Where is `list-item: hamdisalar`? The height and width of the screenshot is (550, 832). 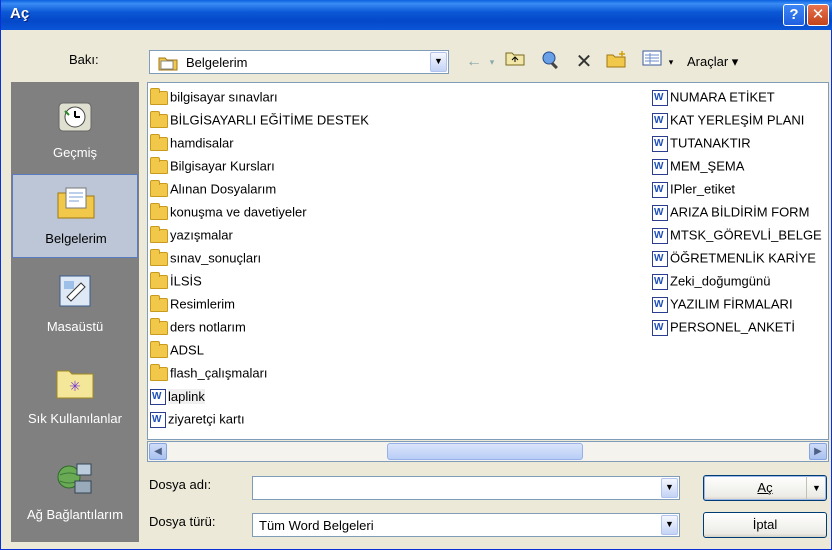 list-item: hamdisalar is located at coordinates (192, 143).